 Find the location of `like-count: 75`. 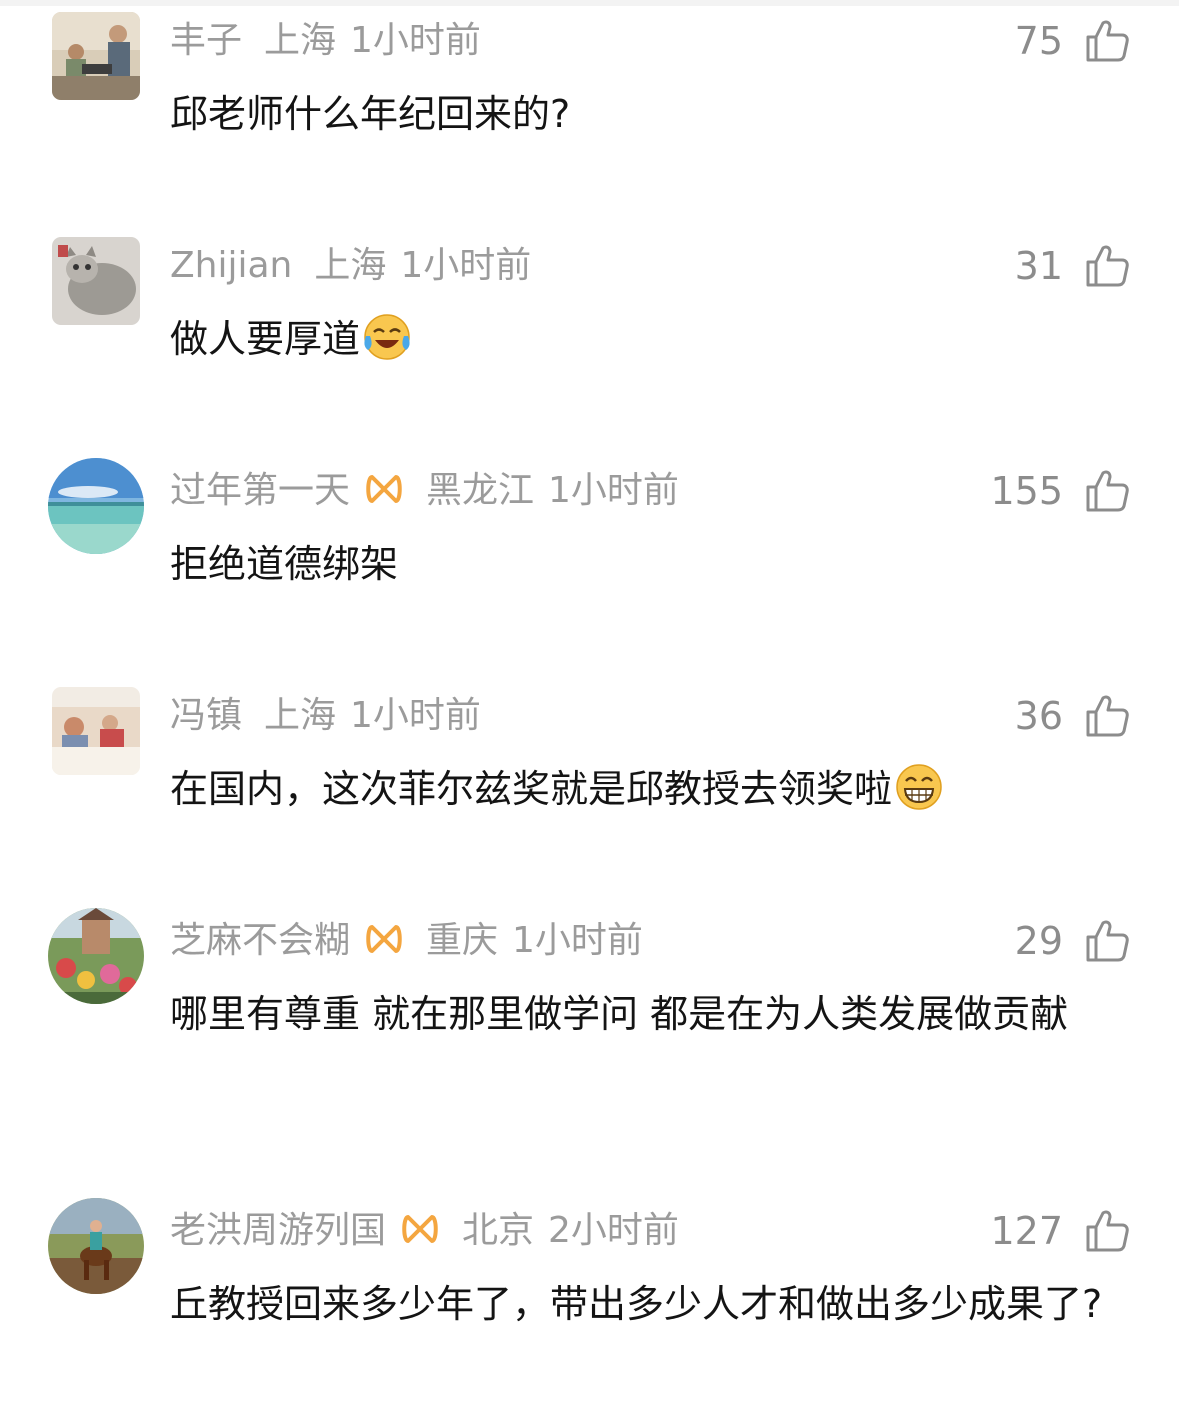

like-count: 75 is located at coordinates (1038, 41).